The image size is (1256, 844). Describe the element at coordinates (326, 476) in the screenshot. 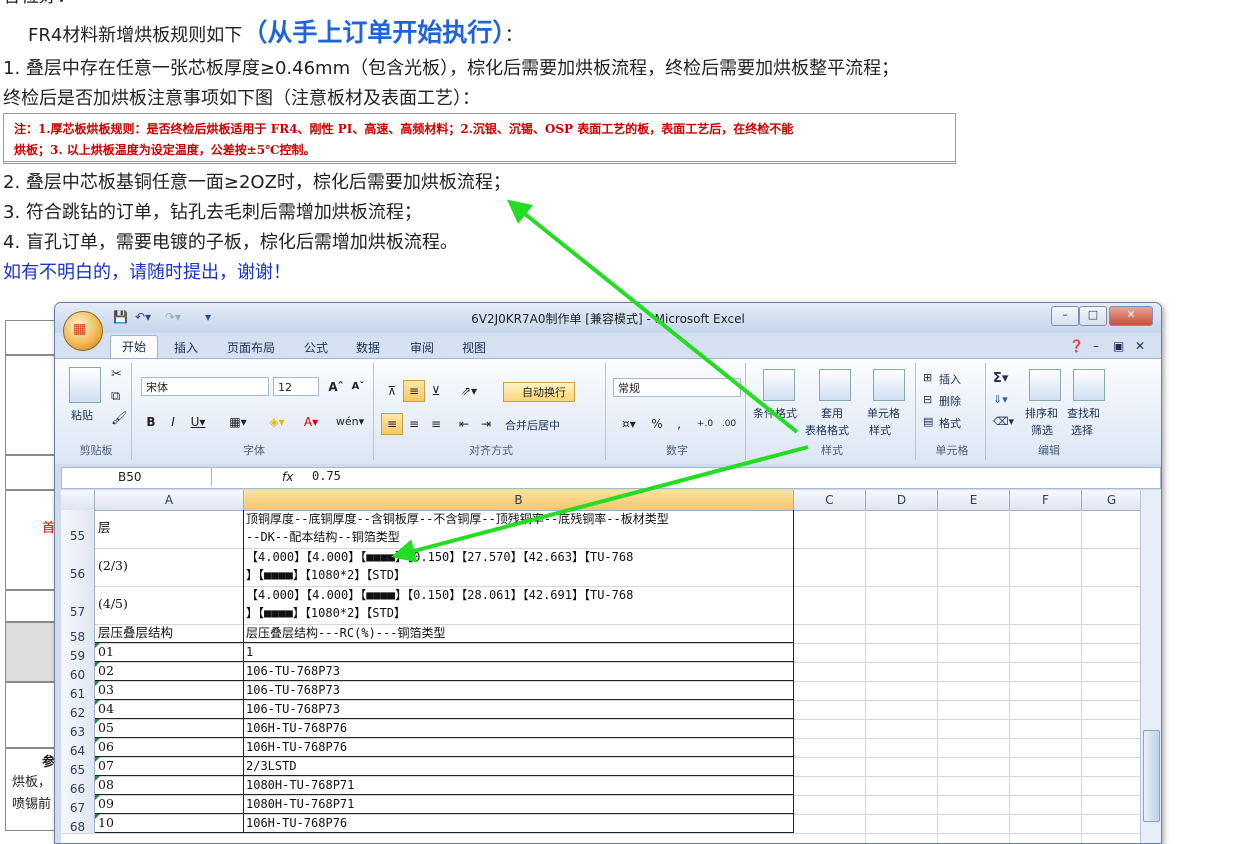

I see `formula-input: 0.75` at that location.